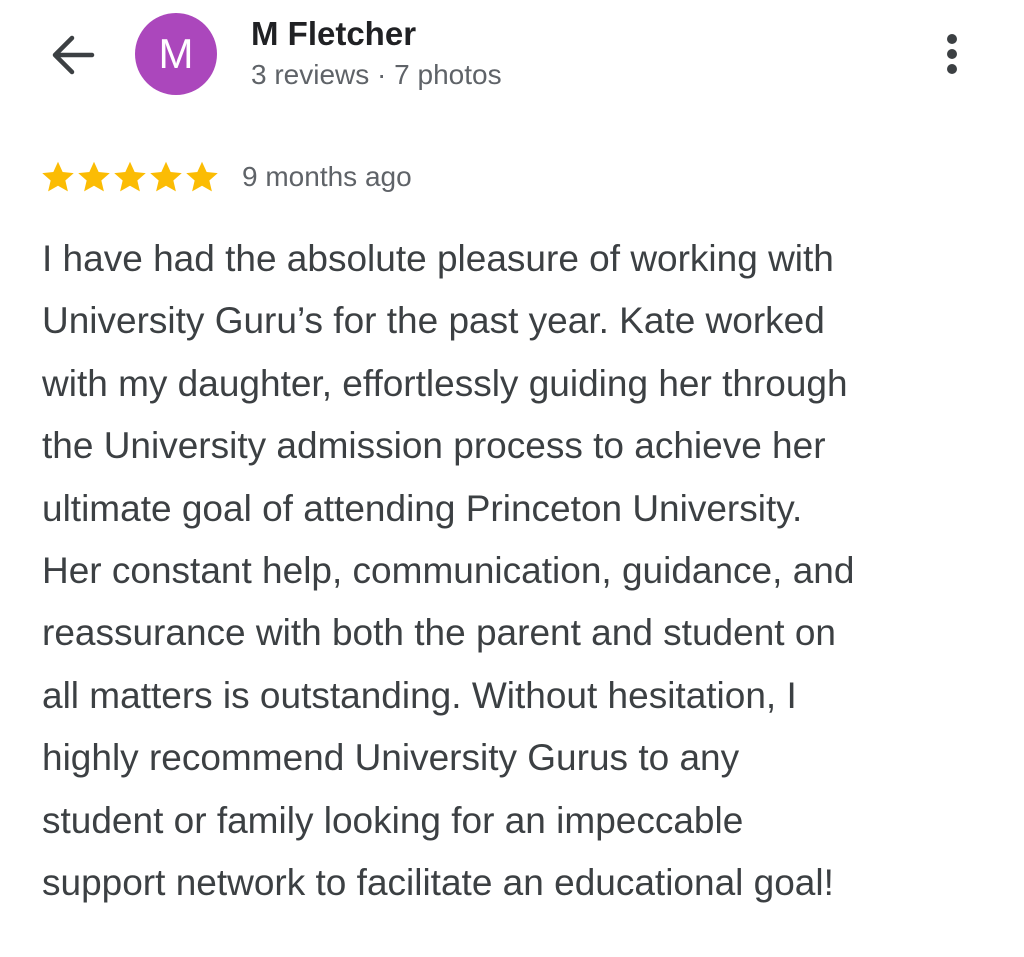 The width and height of the screenshot is (1024, 957). I want to click on more-vertical-icon, so click(952, 54).